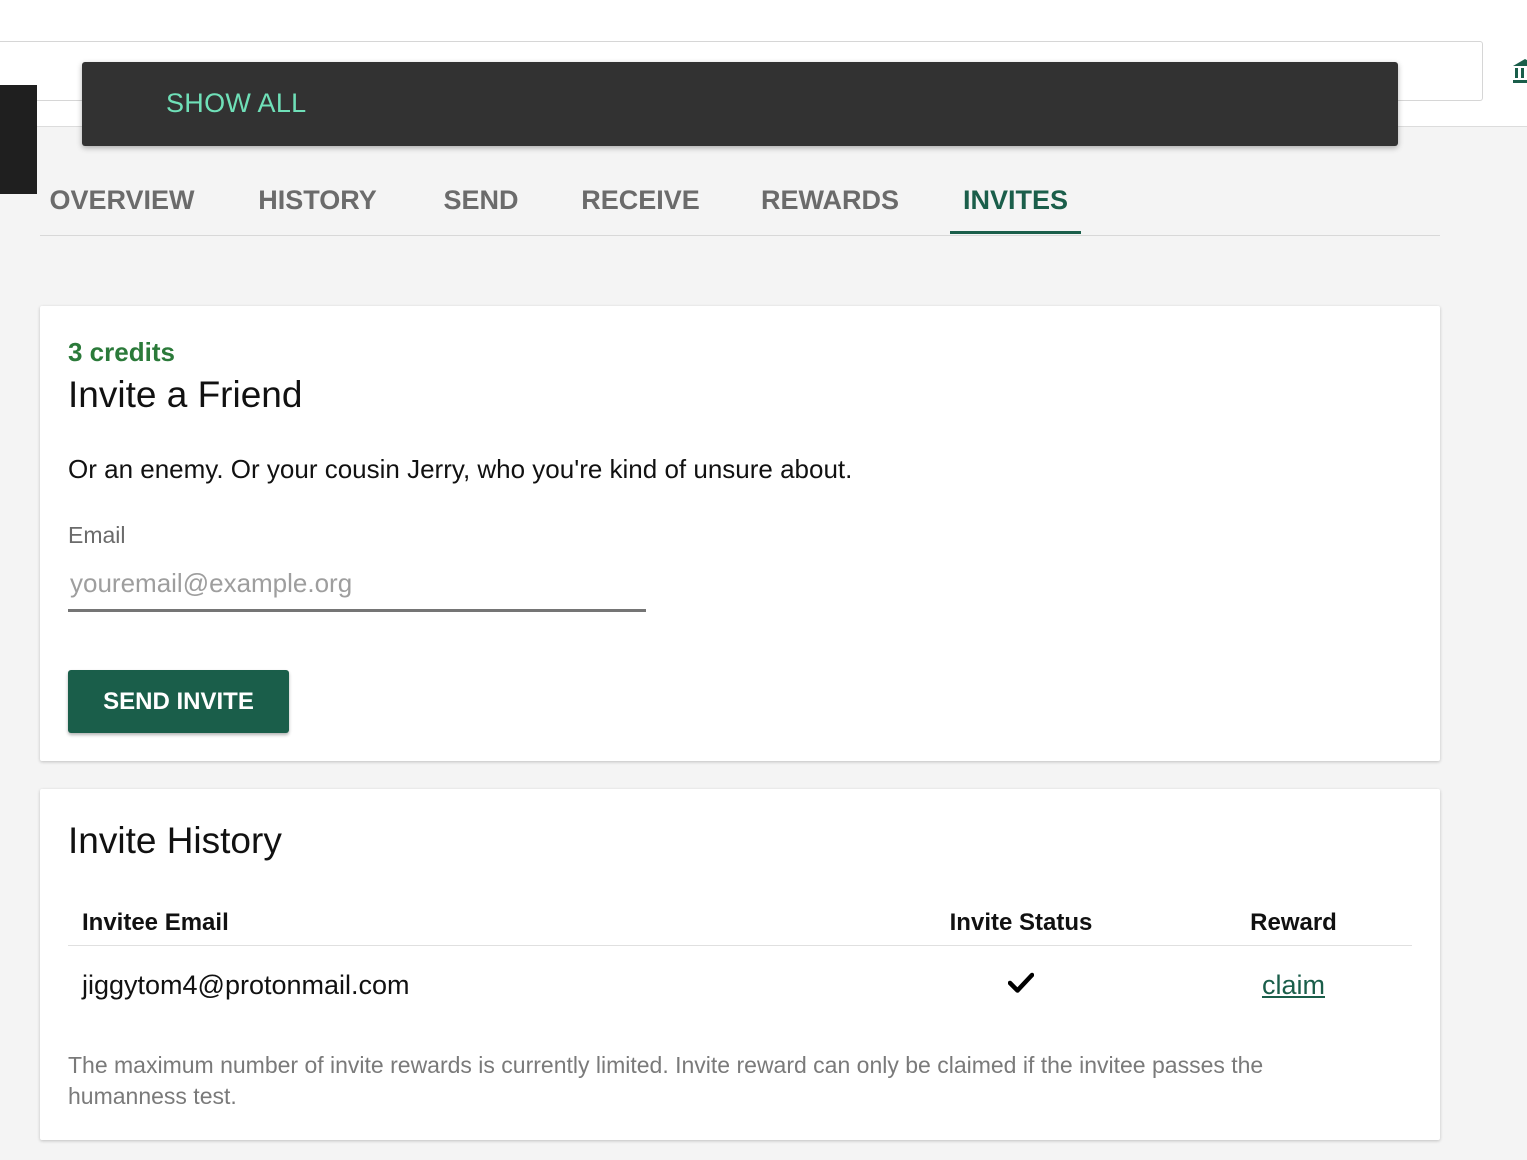  What do you see at coordinates (640, 201) in the screenshot?
I see `tab-receive: RECEIVE` at bounding box center [640, 201].